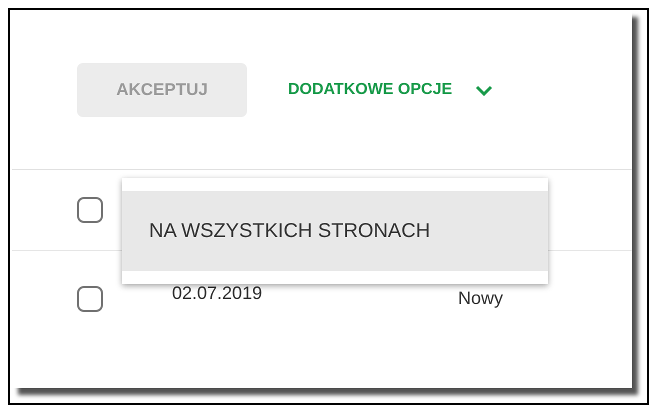 This screenshot has width=651, height=407. I want to click on menu-item: NA WSZYSTKICH STRONACH, so click(335, 231).